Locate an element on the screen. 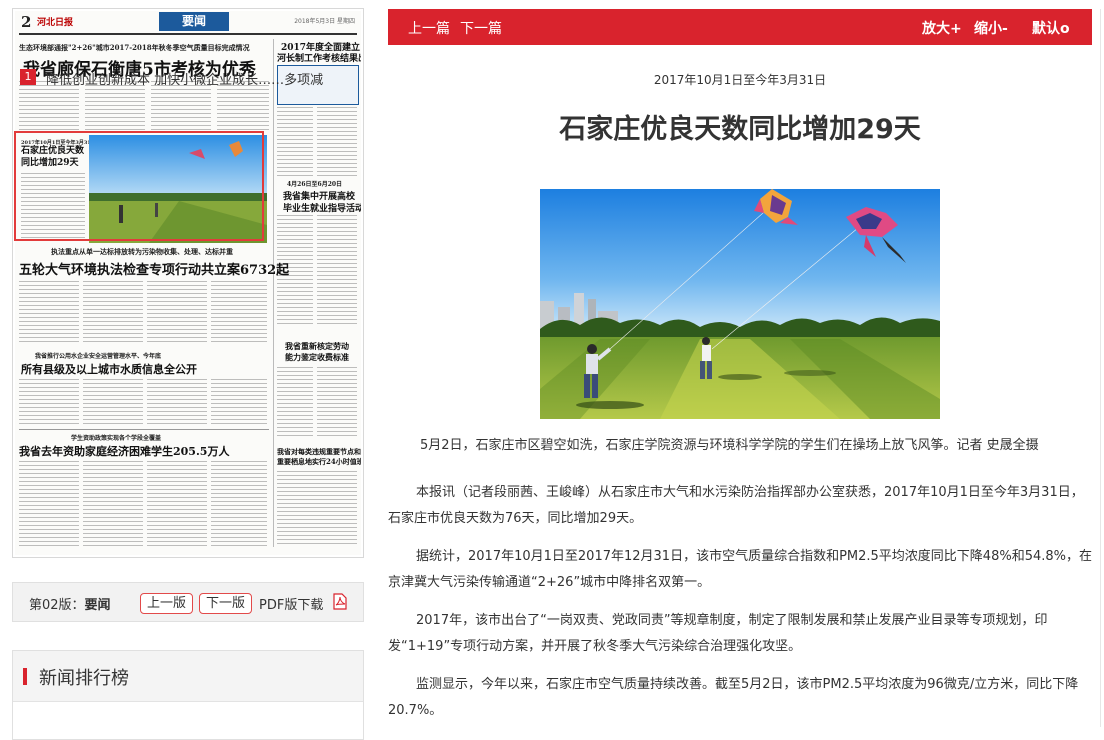 The height and width of the screenshot is (740, 1104). paper-side-headline: 重要栖息地实行24小时值班 is located at coordinates (319, 462).